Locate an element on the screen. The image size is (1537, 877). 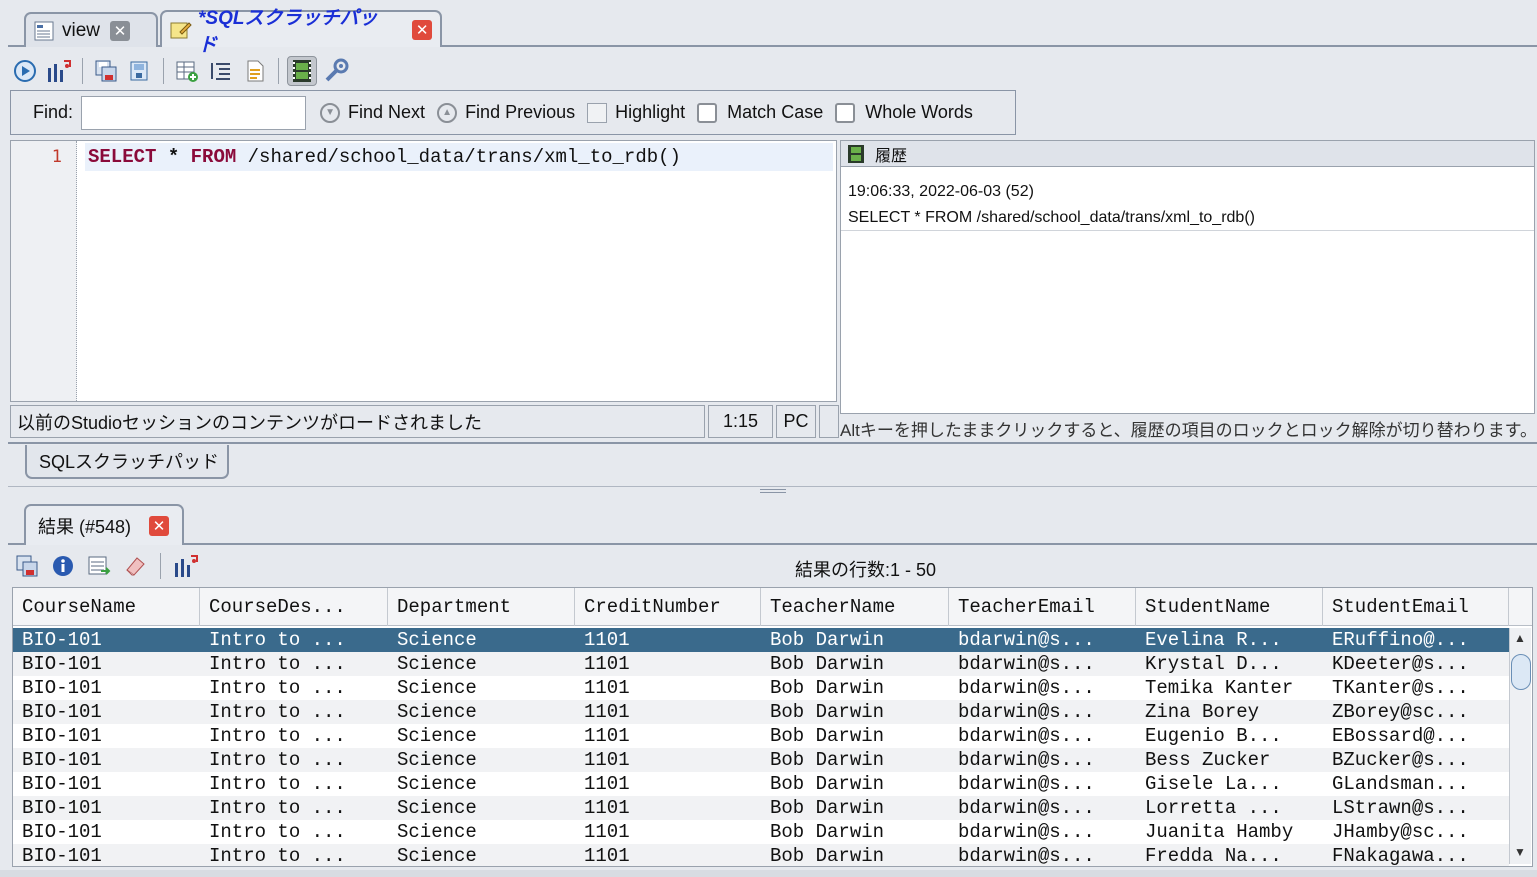
column-header: StudentEmail is located at coordinates (1416, 607).